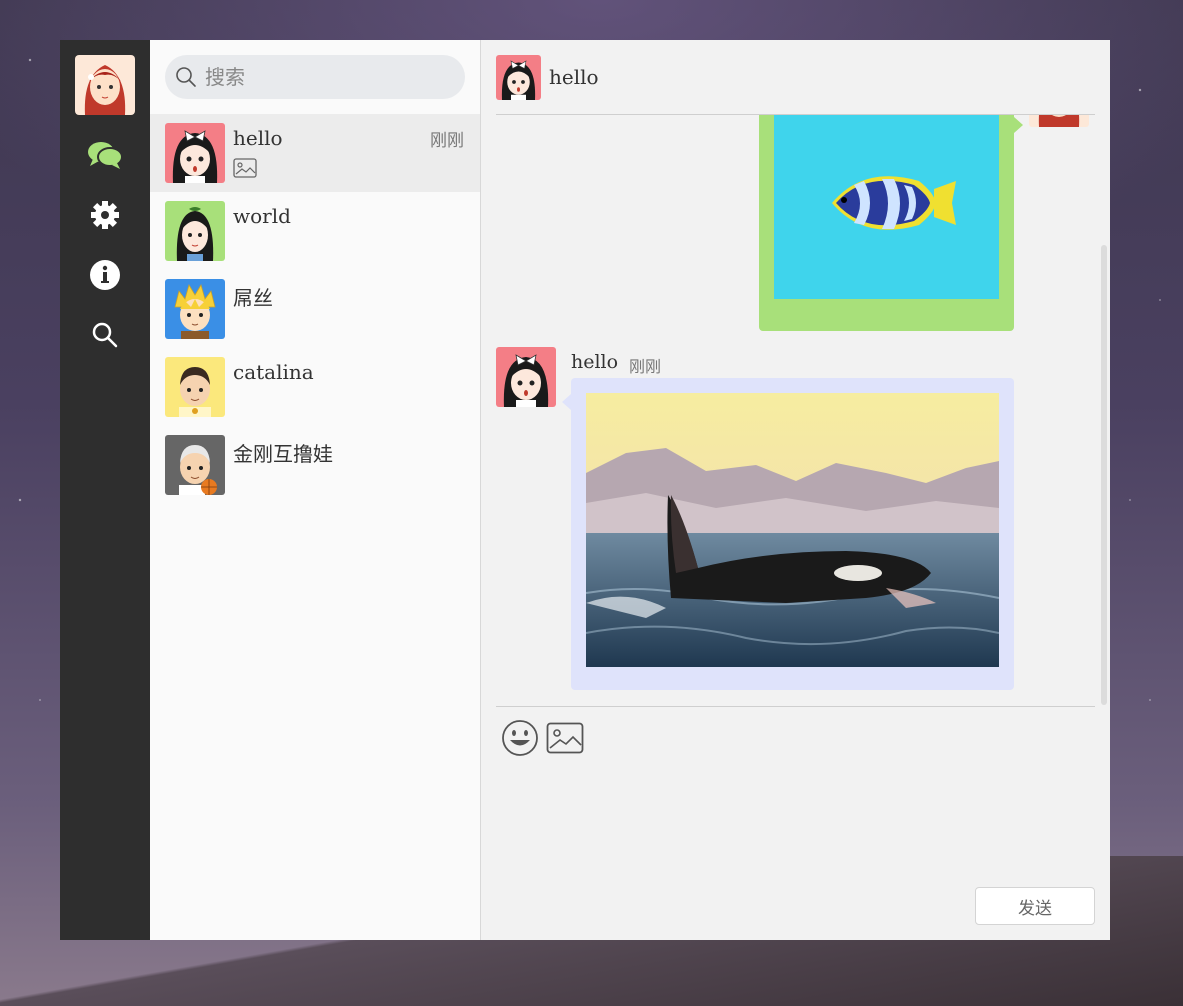 The image size is (1183, 1006). Describe the element at coordinates (447, 141) in the screenshot. I see `contact-time: 刚刚` at that location.